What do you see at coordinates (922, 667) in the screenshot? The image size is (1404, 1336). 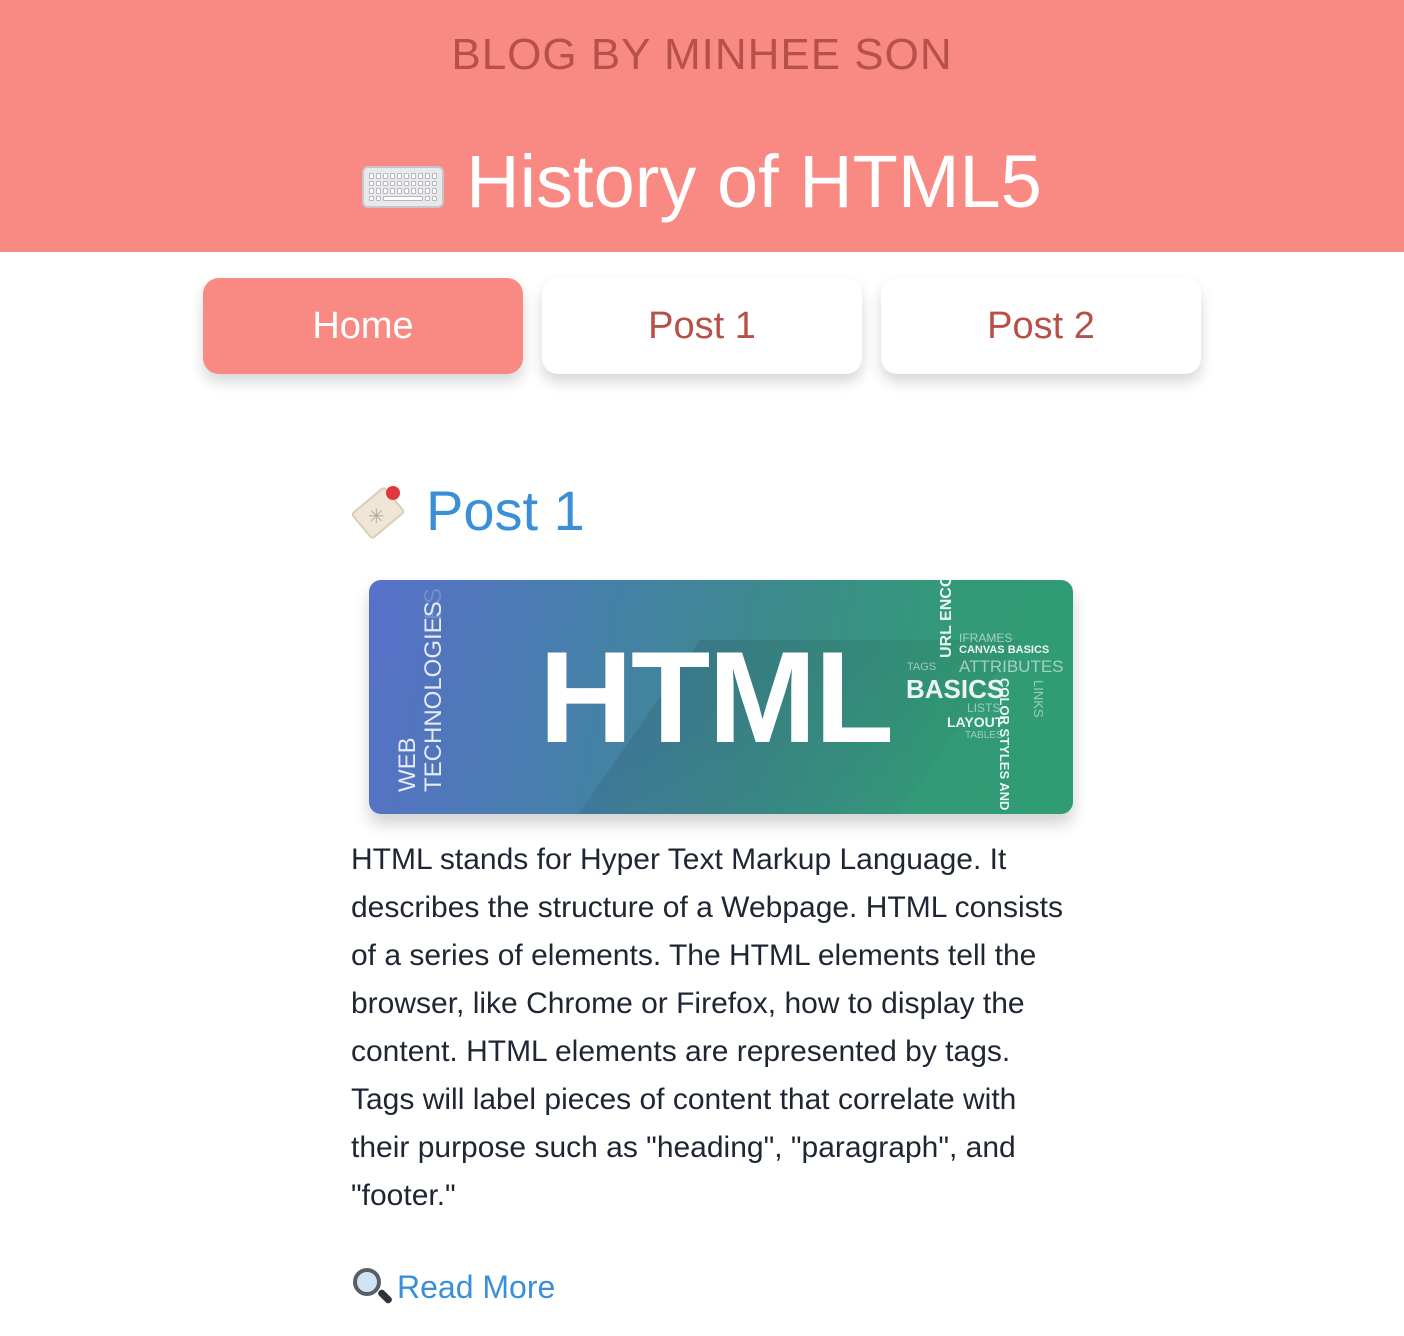 I see `banner-word: TAGS` at bounding box center [922, 667].